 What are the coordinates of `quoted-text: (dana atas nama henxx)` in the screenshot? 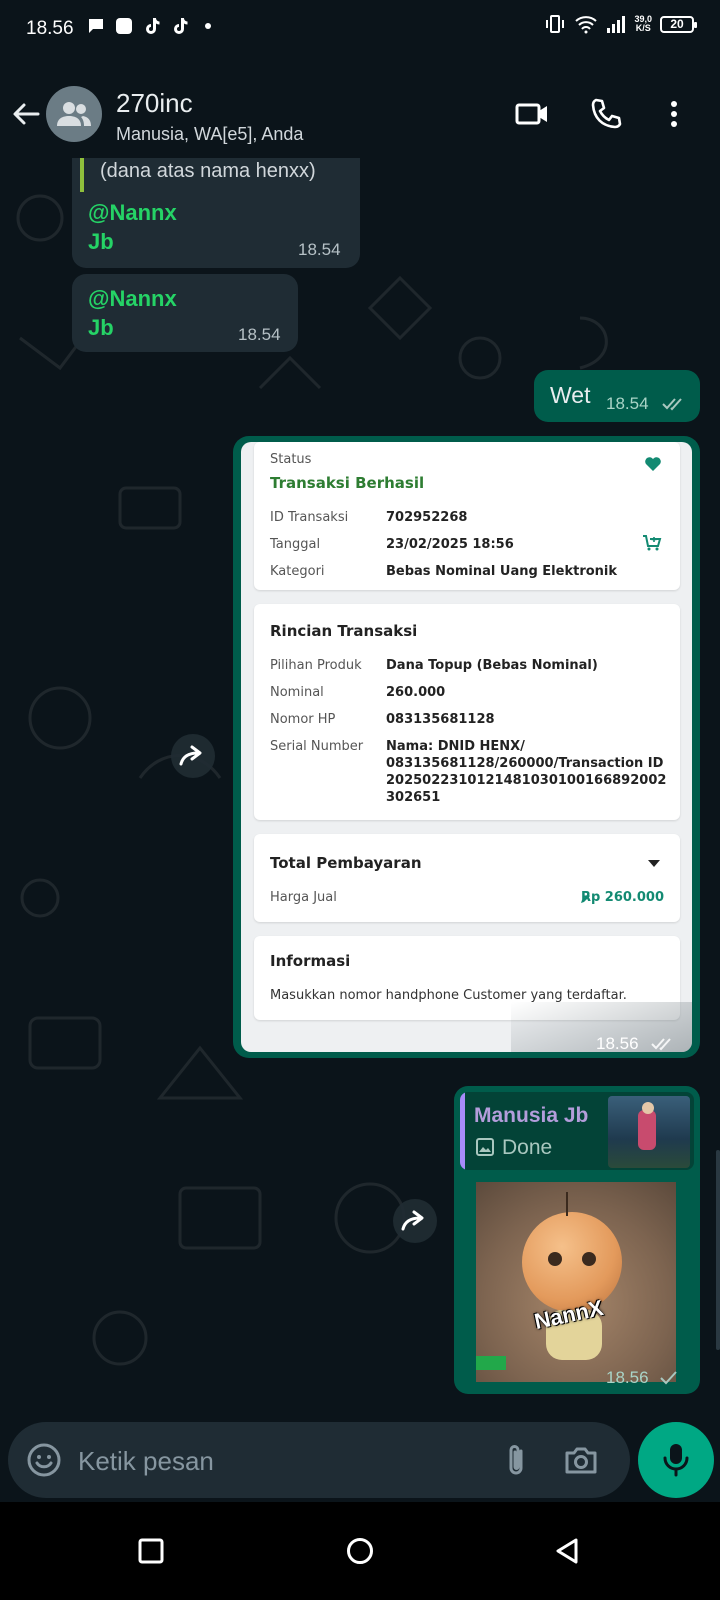 It's located at (208, 171).